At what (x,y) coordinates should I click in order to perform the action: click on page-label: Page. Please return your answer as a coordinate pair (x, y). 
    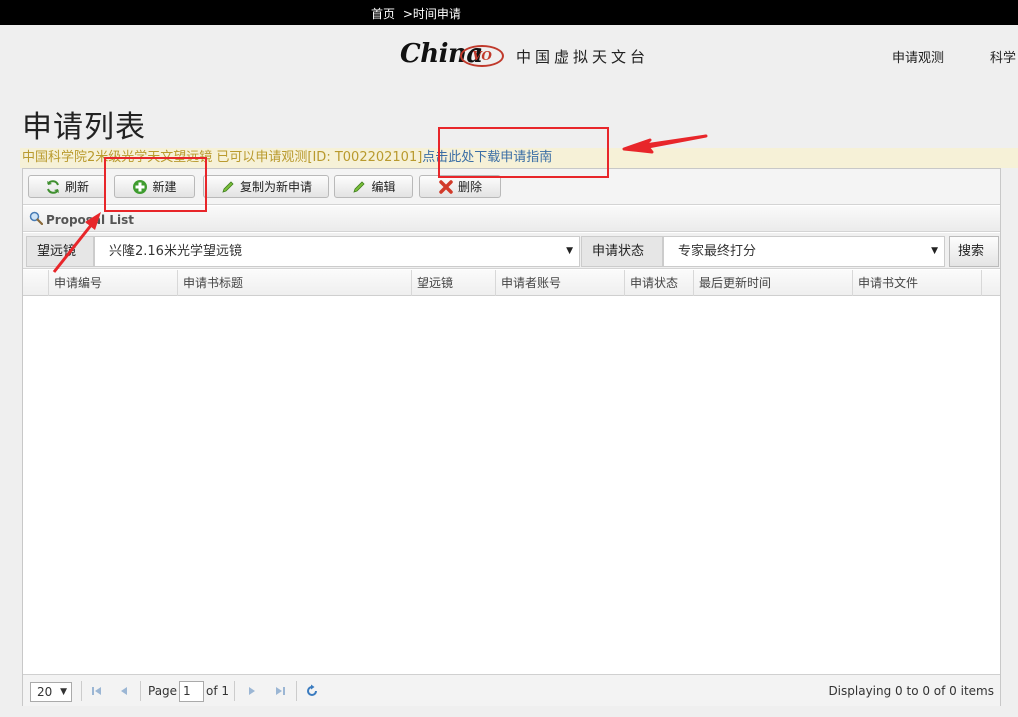
    Looking at the image, I should click on (163, 691).